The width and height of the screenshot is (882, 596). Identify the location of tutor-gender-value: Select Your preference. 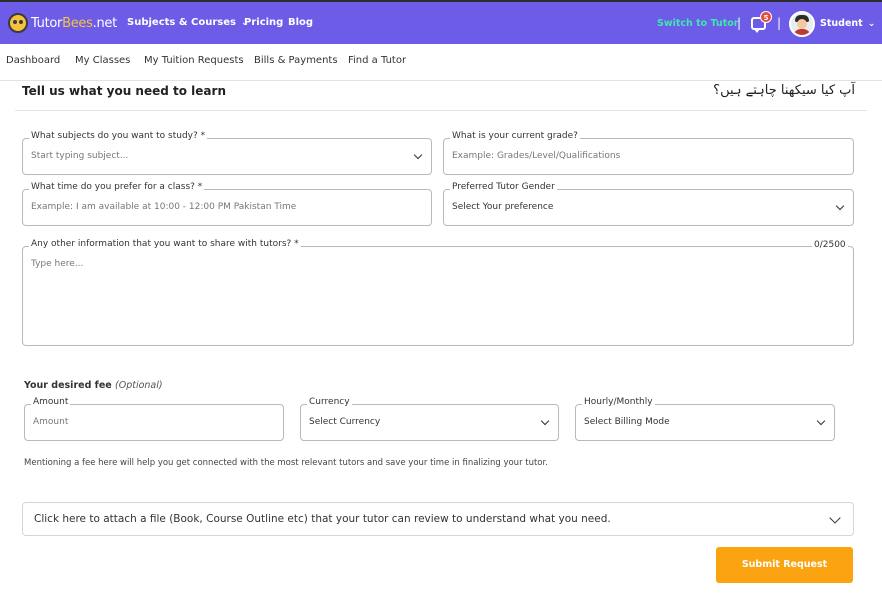
(503, 207).